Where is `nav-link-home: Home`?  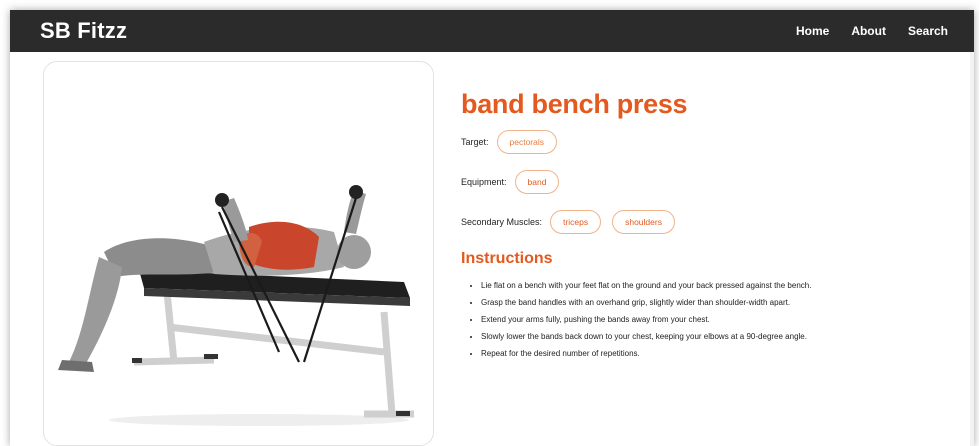
nav-link-home: Home is located at coordinates (812, 31).